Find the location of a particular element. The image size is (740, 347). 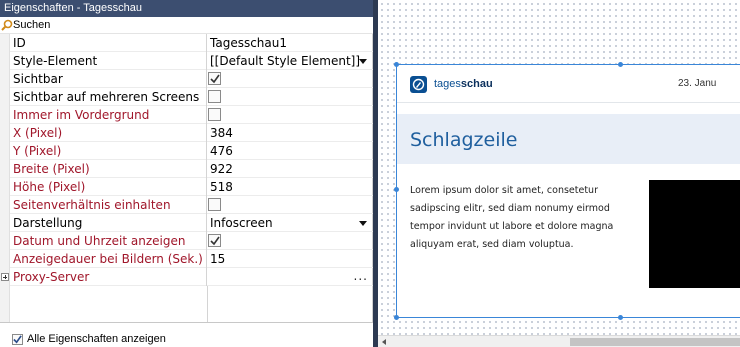

property-row-id: ID Tagesschau1 is located at coordinates (186, 43).